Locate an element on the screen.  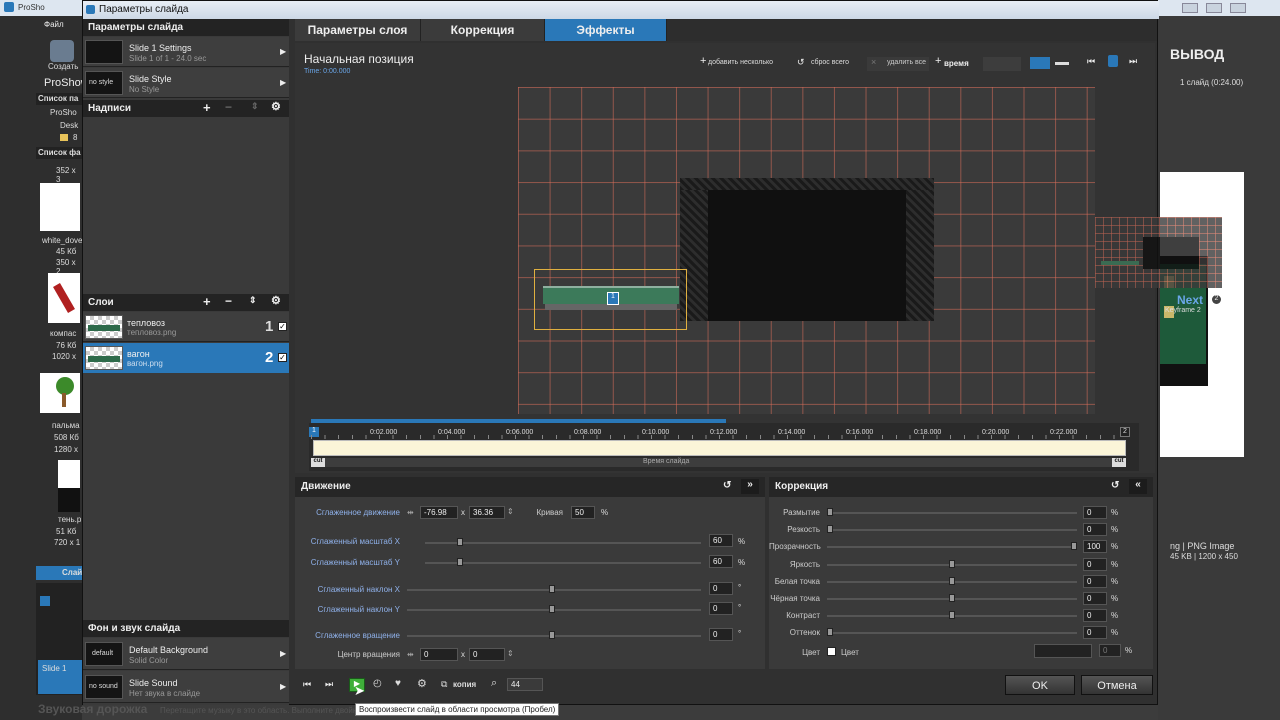
disabled-toolbar-button is located at coordinates (1002, 64).